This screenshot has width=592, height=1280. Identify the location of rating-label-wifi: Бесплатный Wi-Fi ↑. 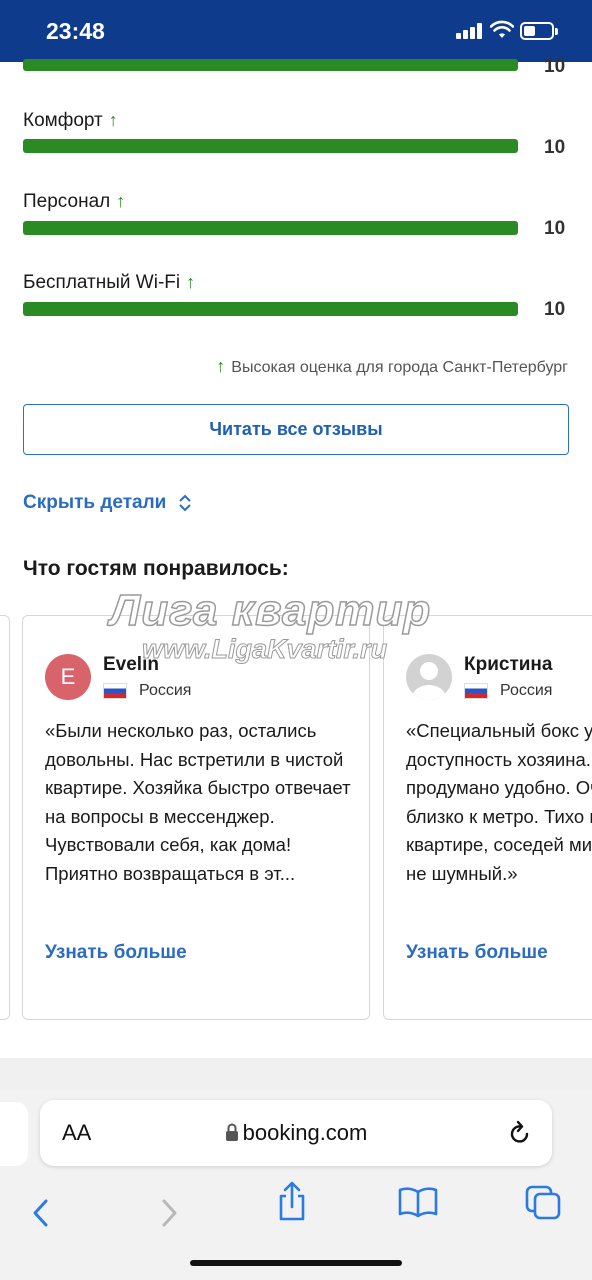
(109, 282).